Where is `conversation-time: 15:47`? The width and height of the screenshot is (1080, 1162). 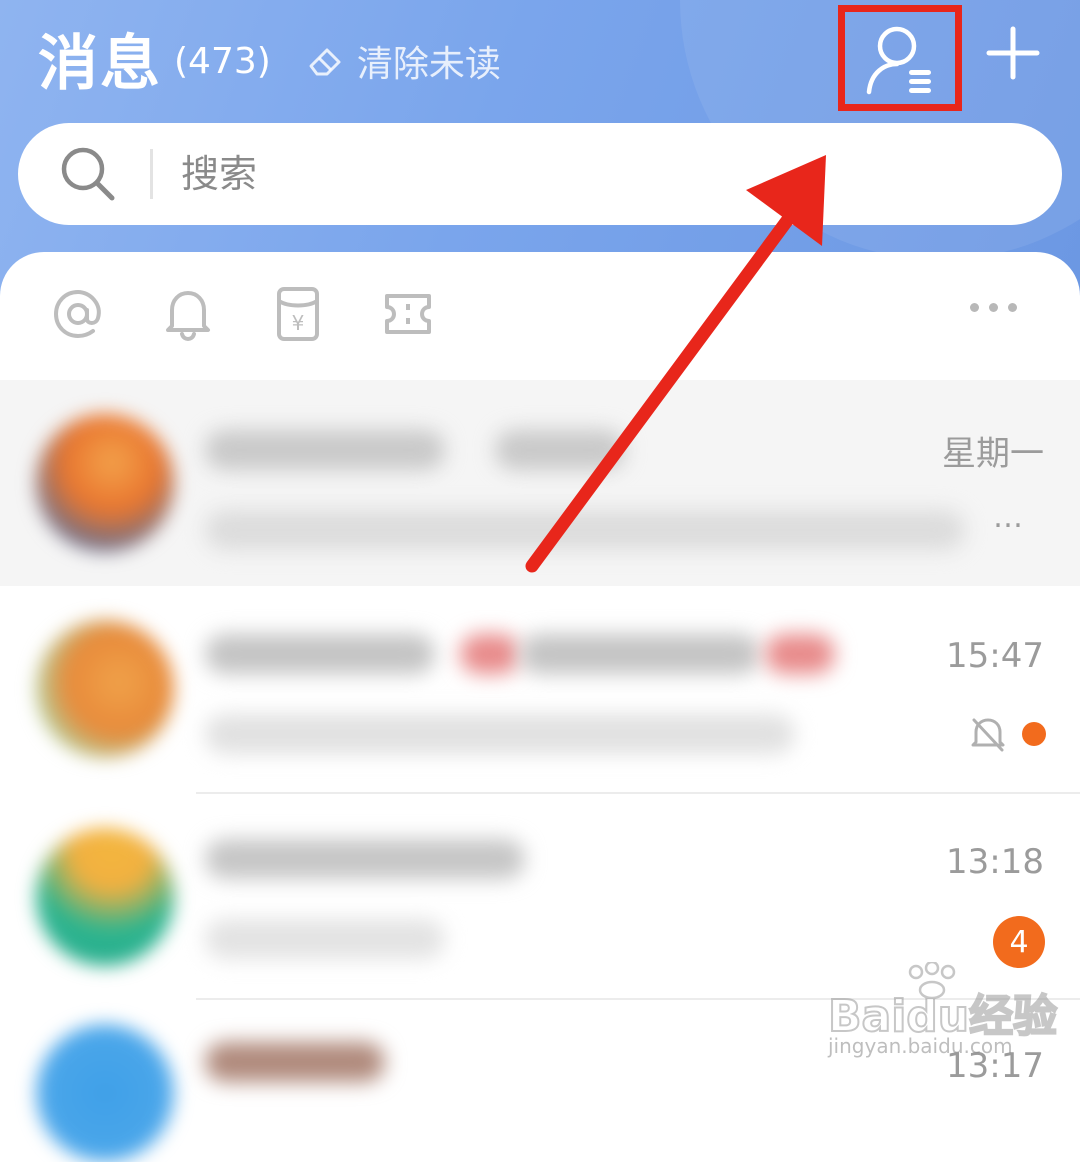
conversation-time: 15:47 is located at coordinates (995, 656).